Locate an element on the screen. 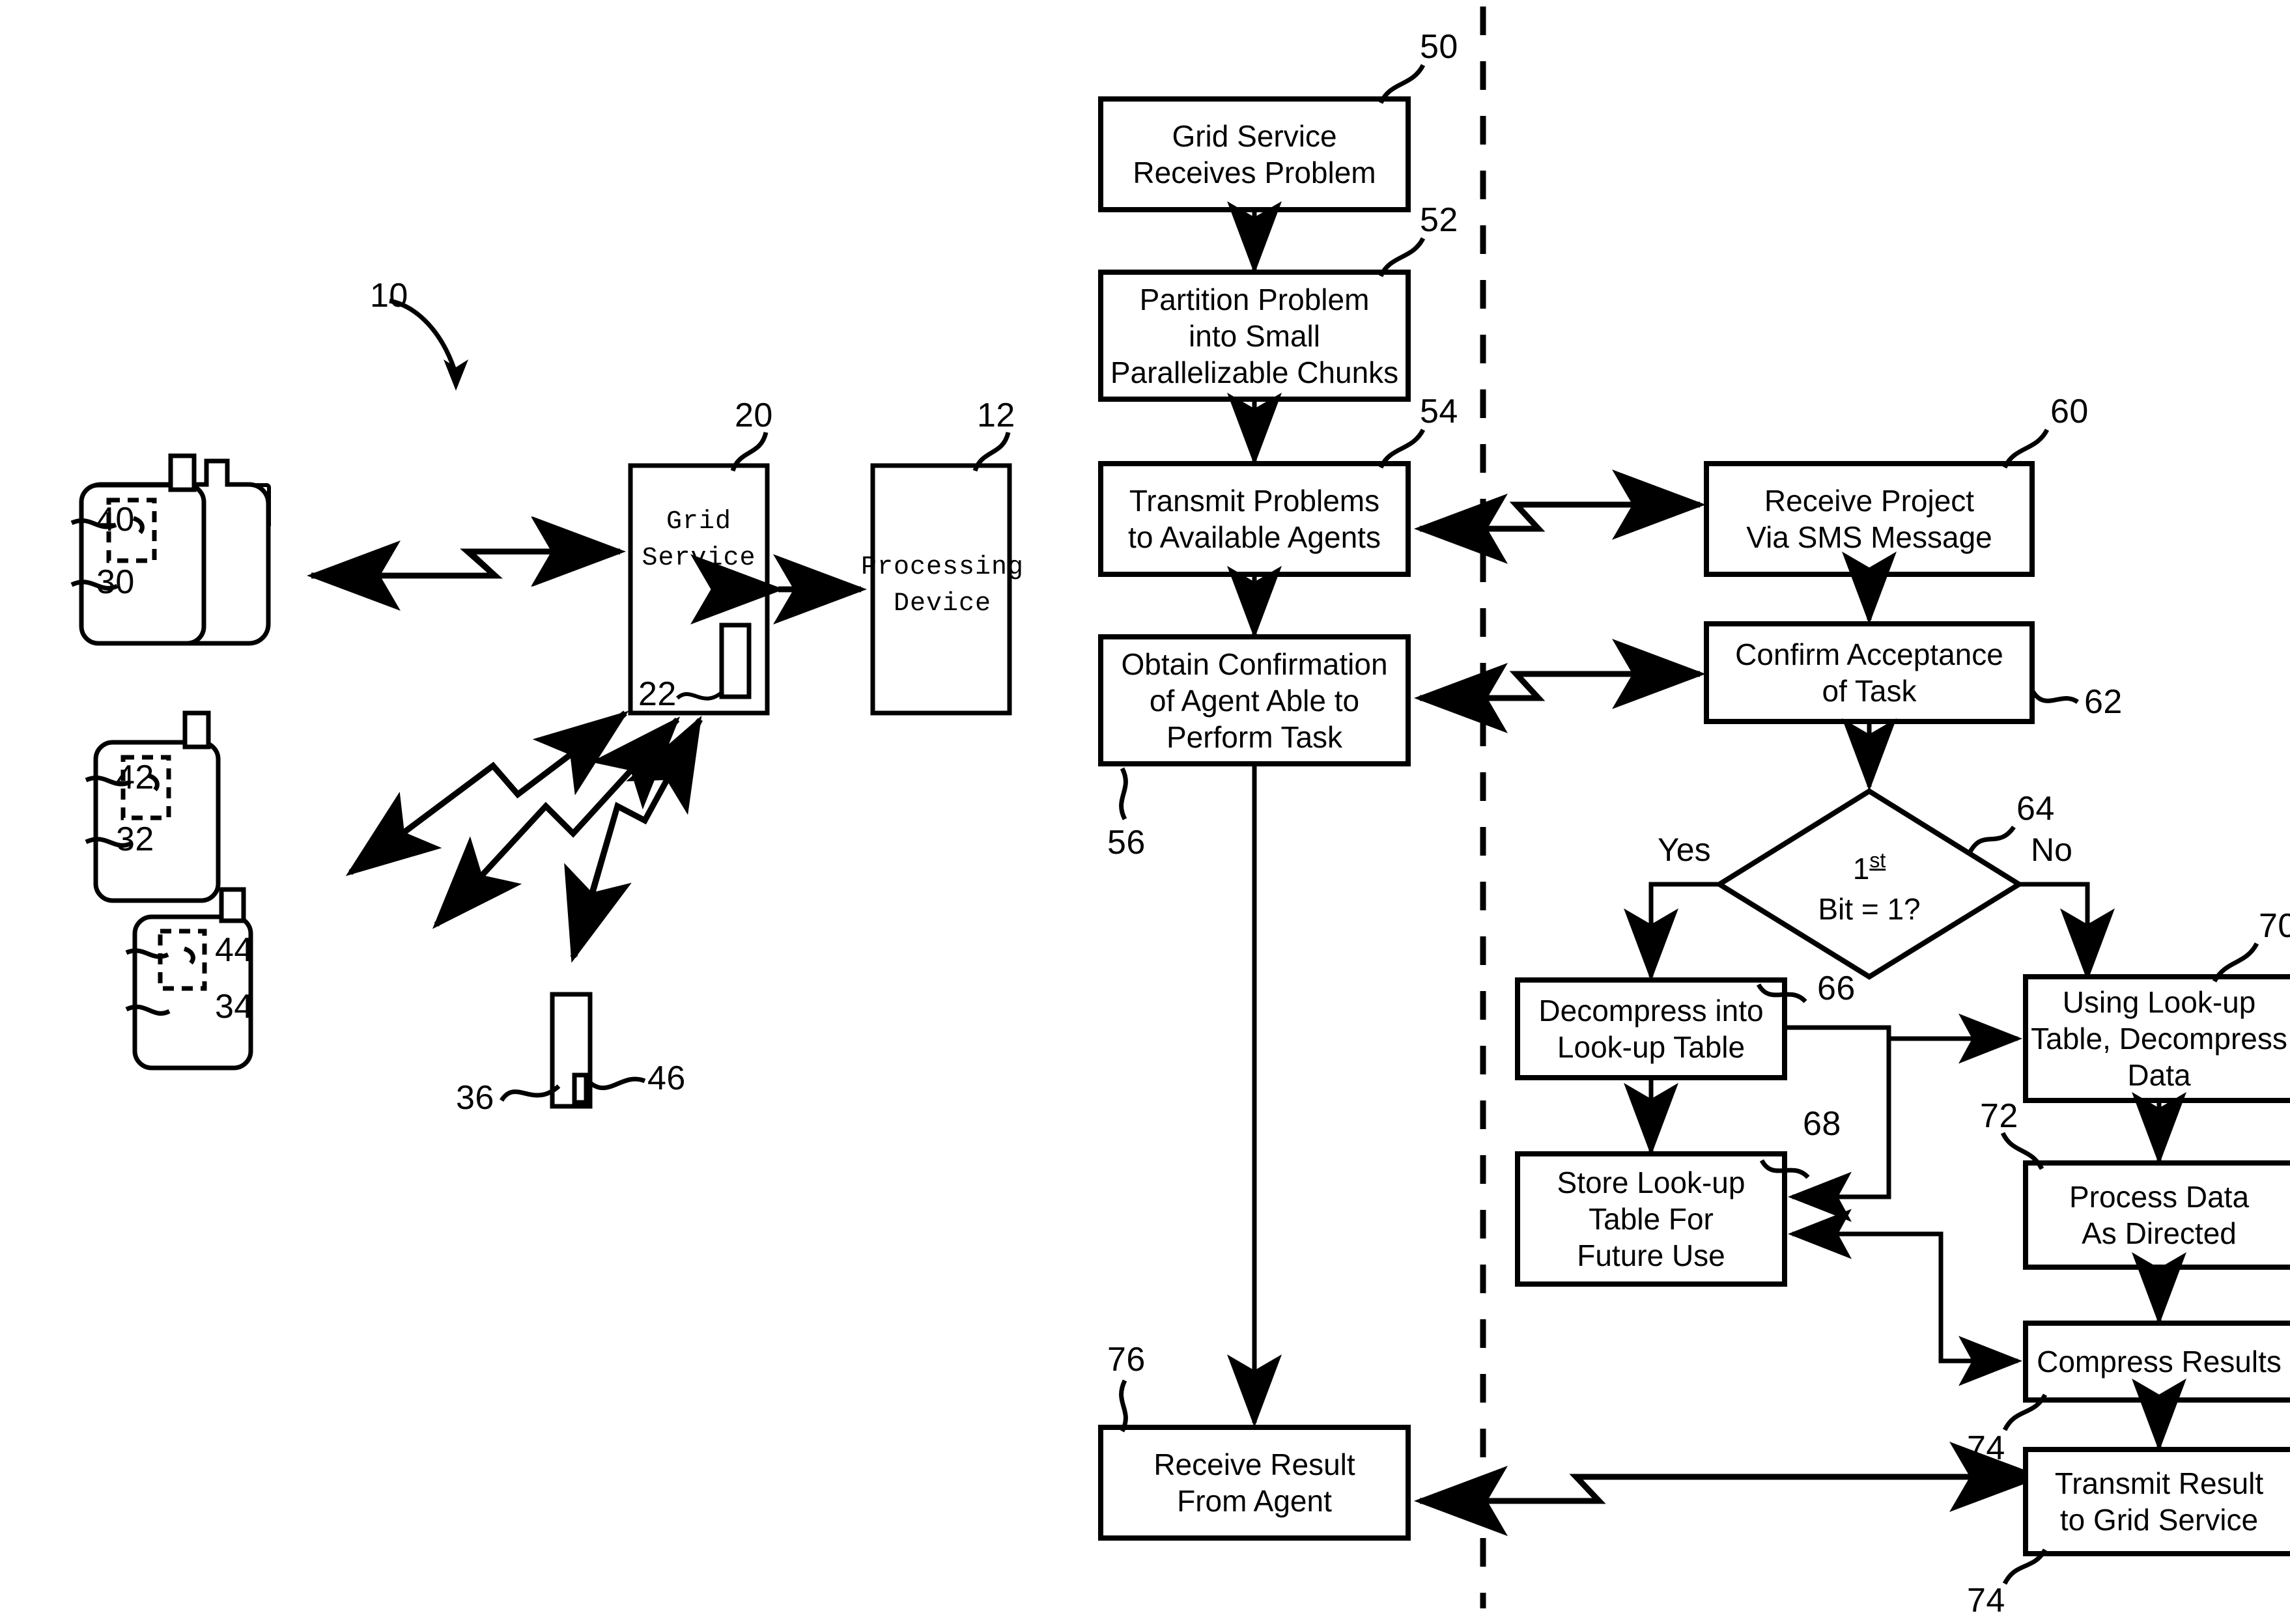 This screenshot has width=2290, height=1624. link-device30-grid-b is located at coordinates (468, 552).